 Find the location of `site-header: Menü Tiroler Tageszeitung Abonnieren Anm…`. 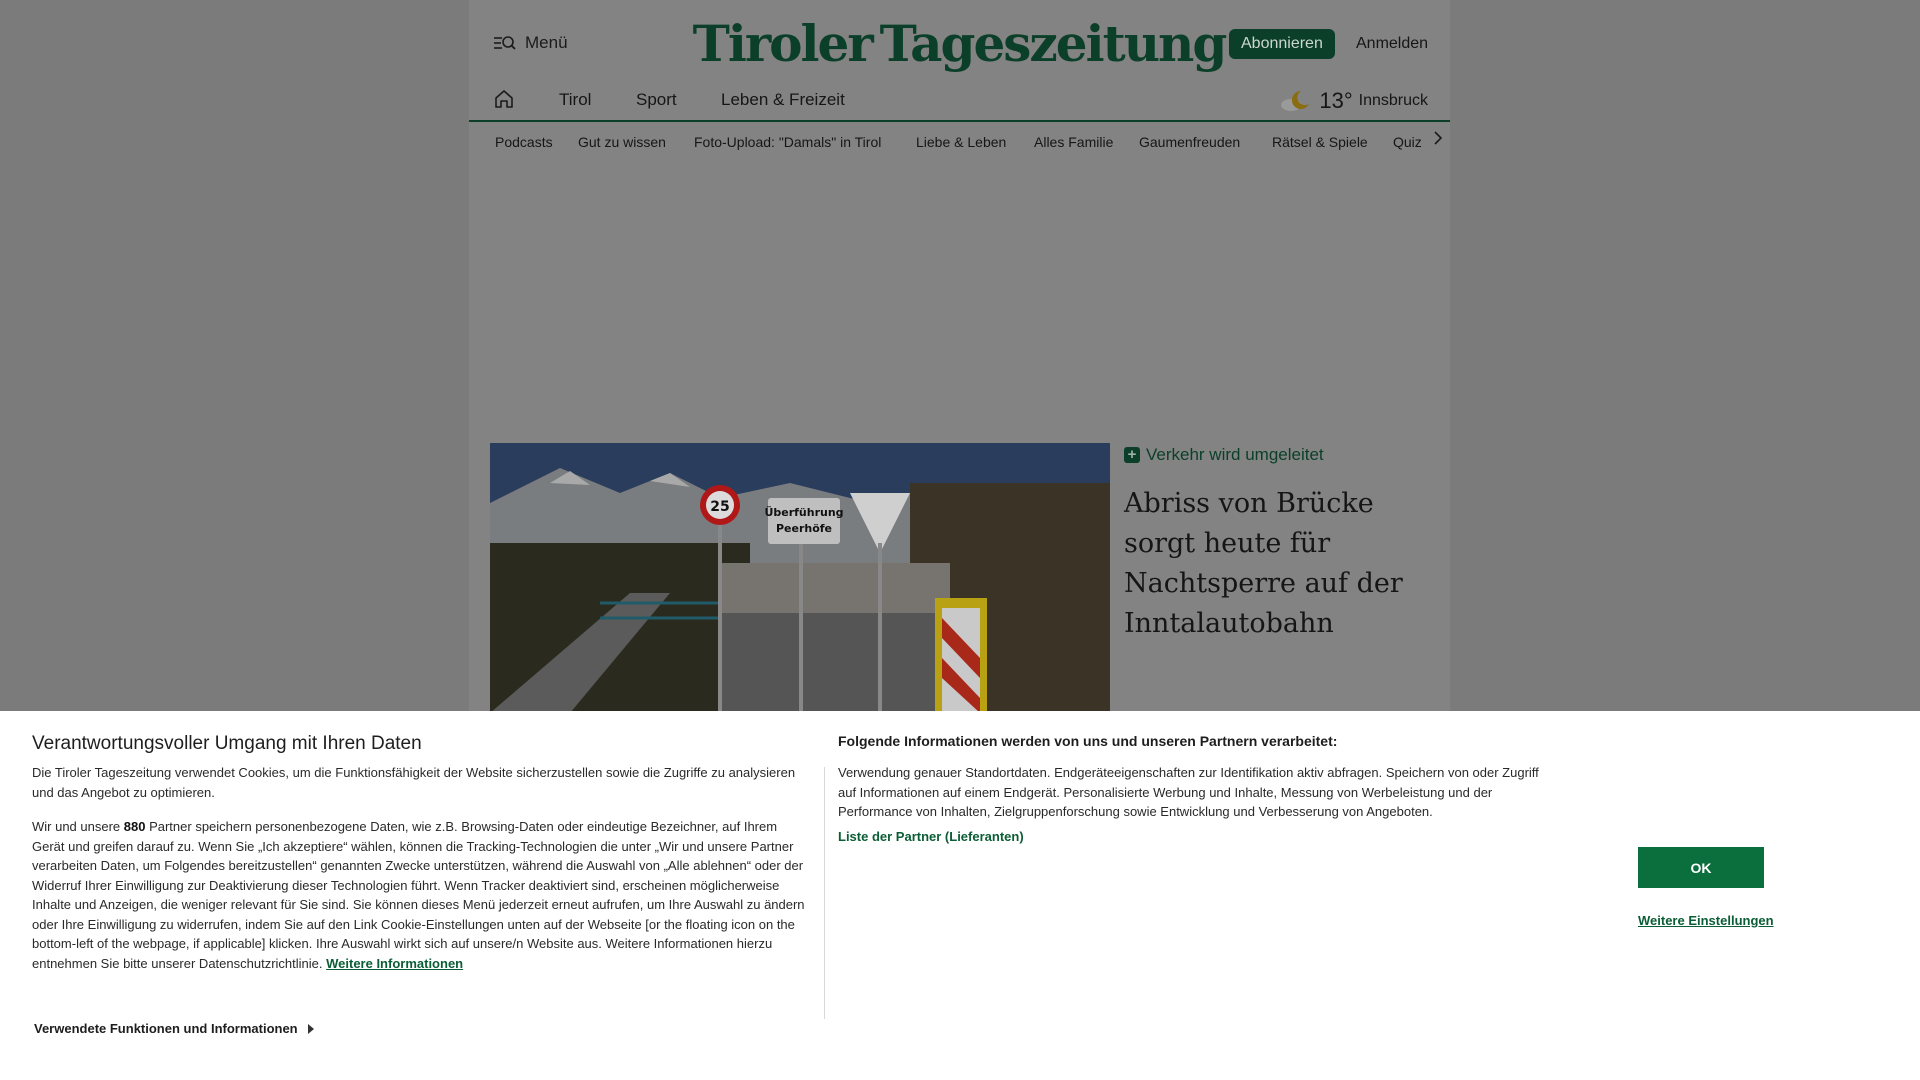

site-header: Menü Tiroler Tageszeitung Abonnieren Anm… is located at coordinates (959, 44).